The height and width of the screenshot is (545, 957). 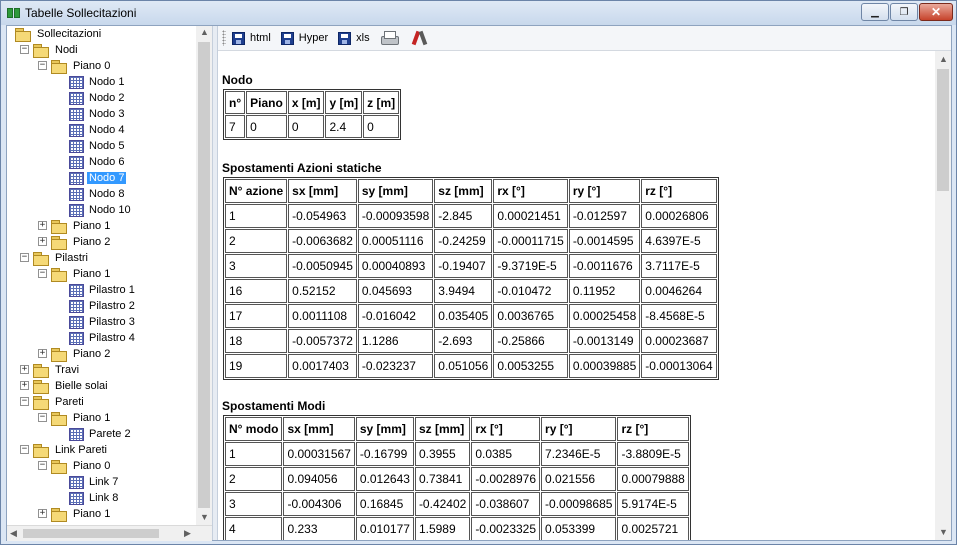 What do you see at coordinates (381, 126) in the screenshot?
I see `table-cell: 0` at bounding box center [381, 126].